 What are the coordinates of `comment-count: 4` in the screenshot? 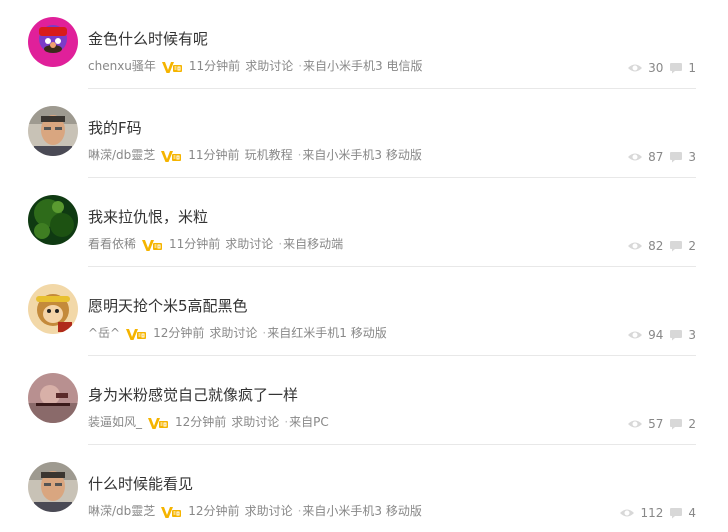 It's located at (692, 513).